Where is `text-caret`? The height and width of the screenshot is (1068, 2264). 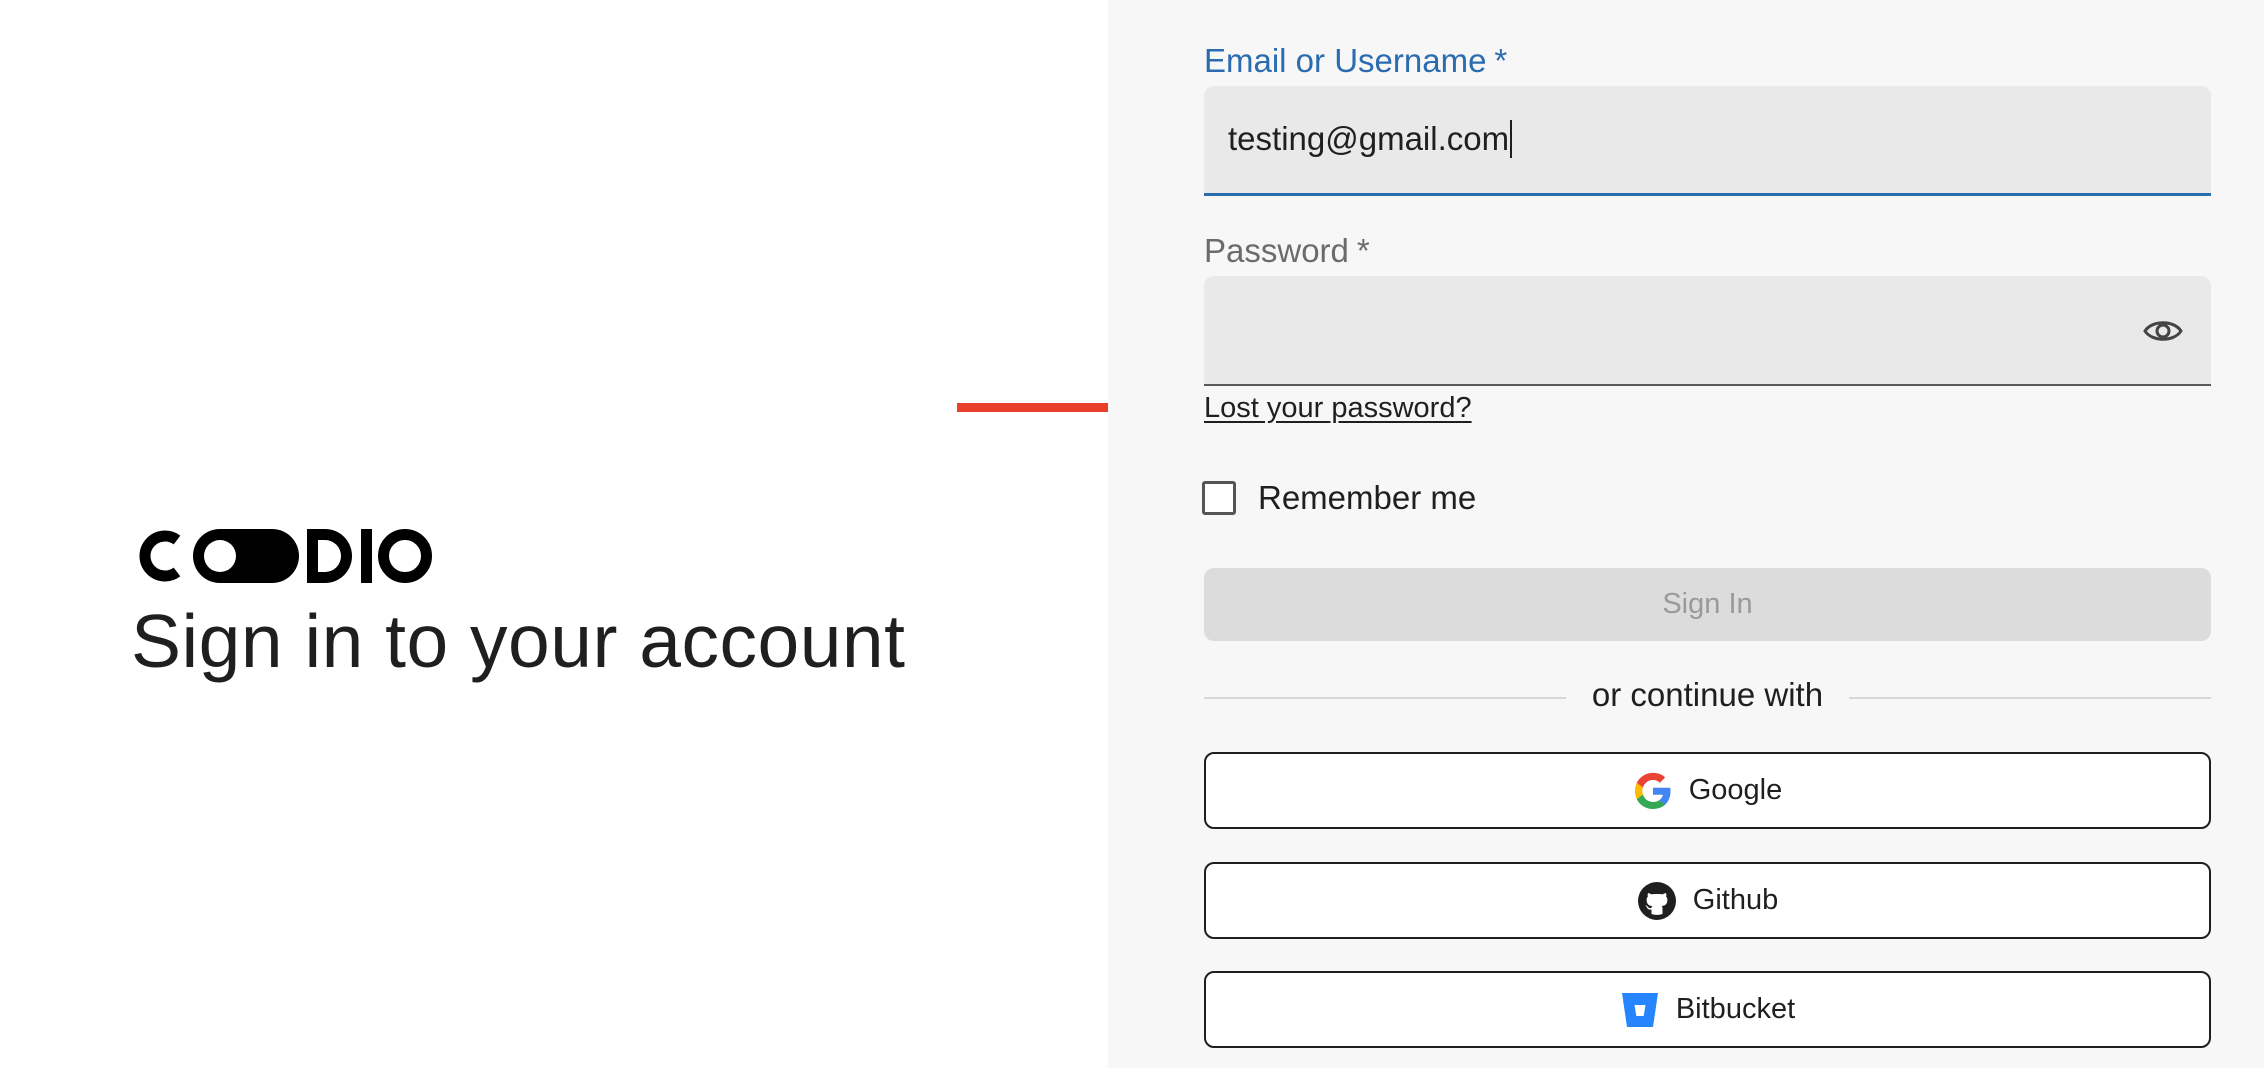
text-caret is located at coordinates (1511, 139).